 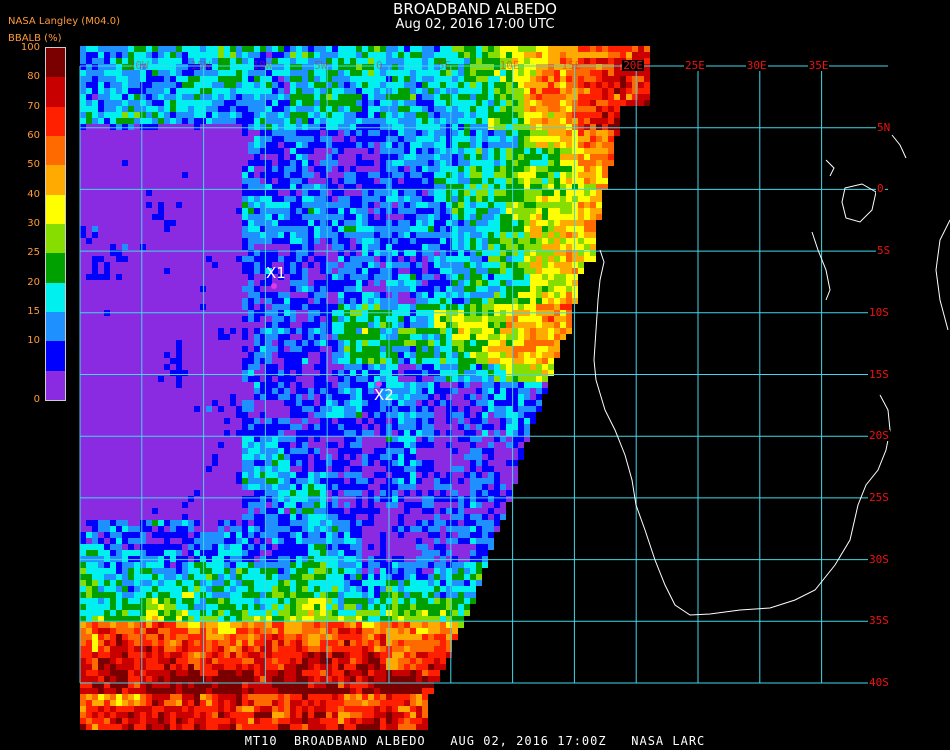 I want to click on east-coastline, so click(x=942, y=275).